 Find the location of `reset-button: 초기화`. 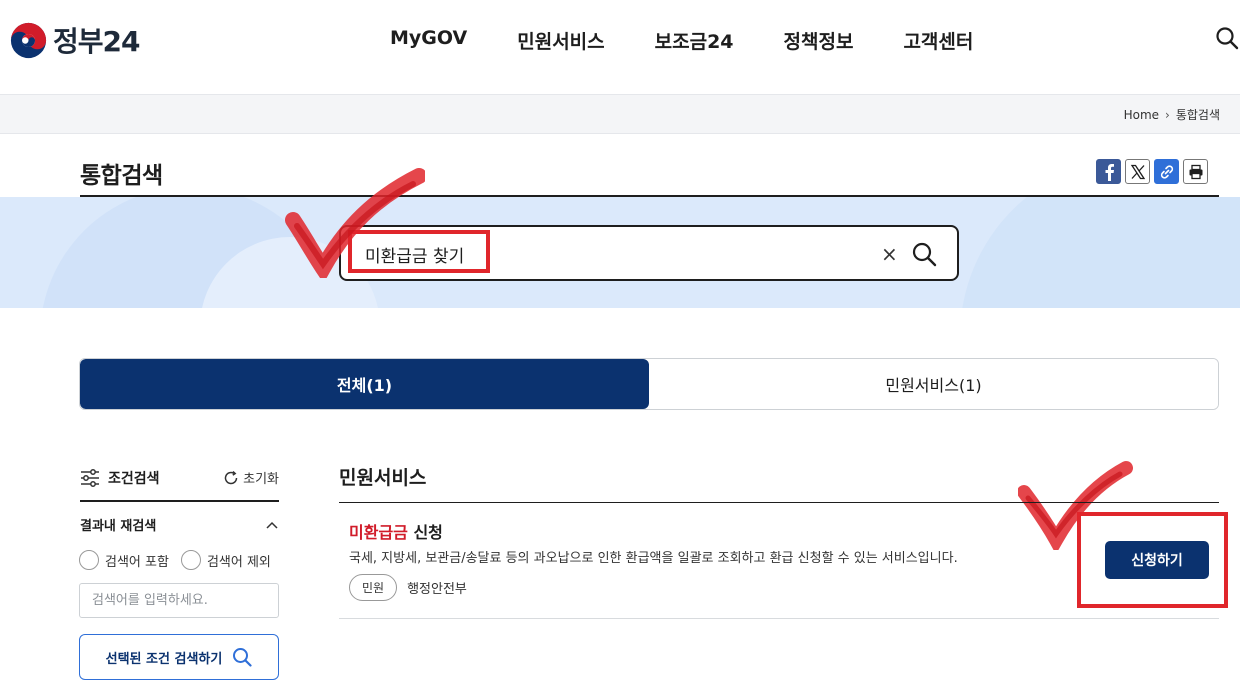

reset-button: 초기화 is located at coordinates (251, 477).